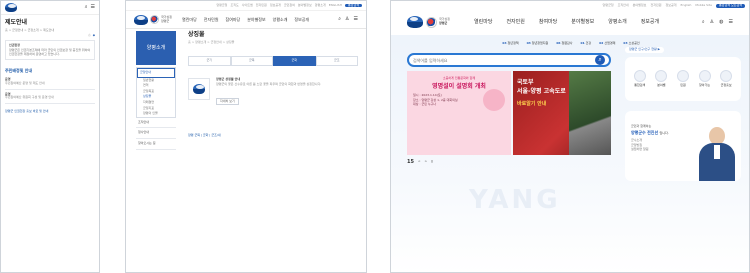 The width and height of the screenshot is (750, 273). Describe the element at coordinates (156, 73) in the screenshot. I see `sidebar-item: 군정안내` at that location.